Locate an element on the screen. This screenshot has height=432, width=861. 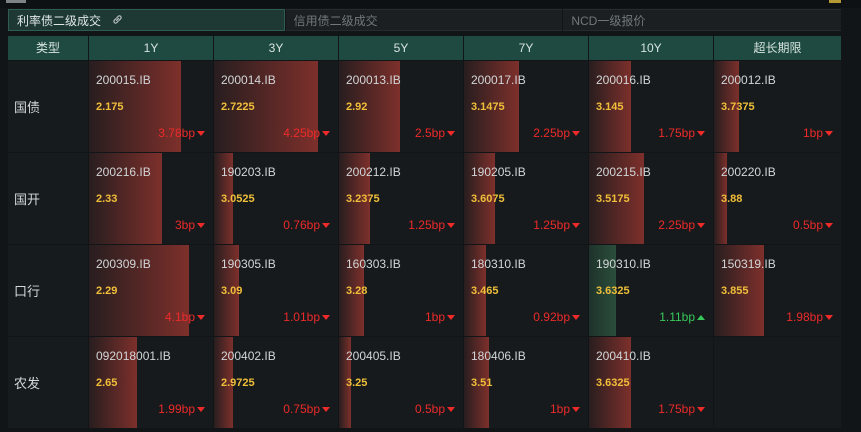
bond-cell: 190205.IB 3.6075 1.25bp is located at coordinates (526, 198).